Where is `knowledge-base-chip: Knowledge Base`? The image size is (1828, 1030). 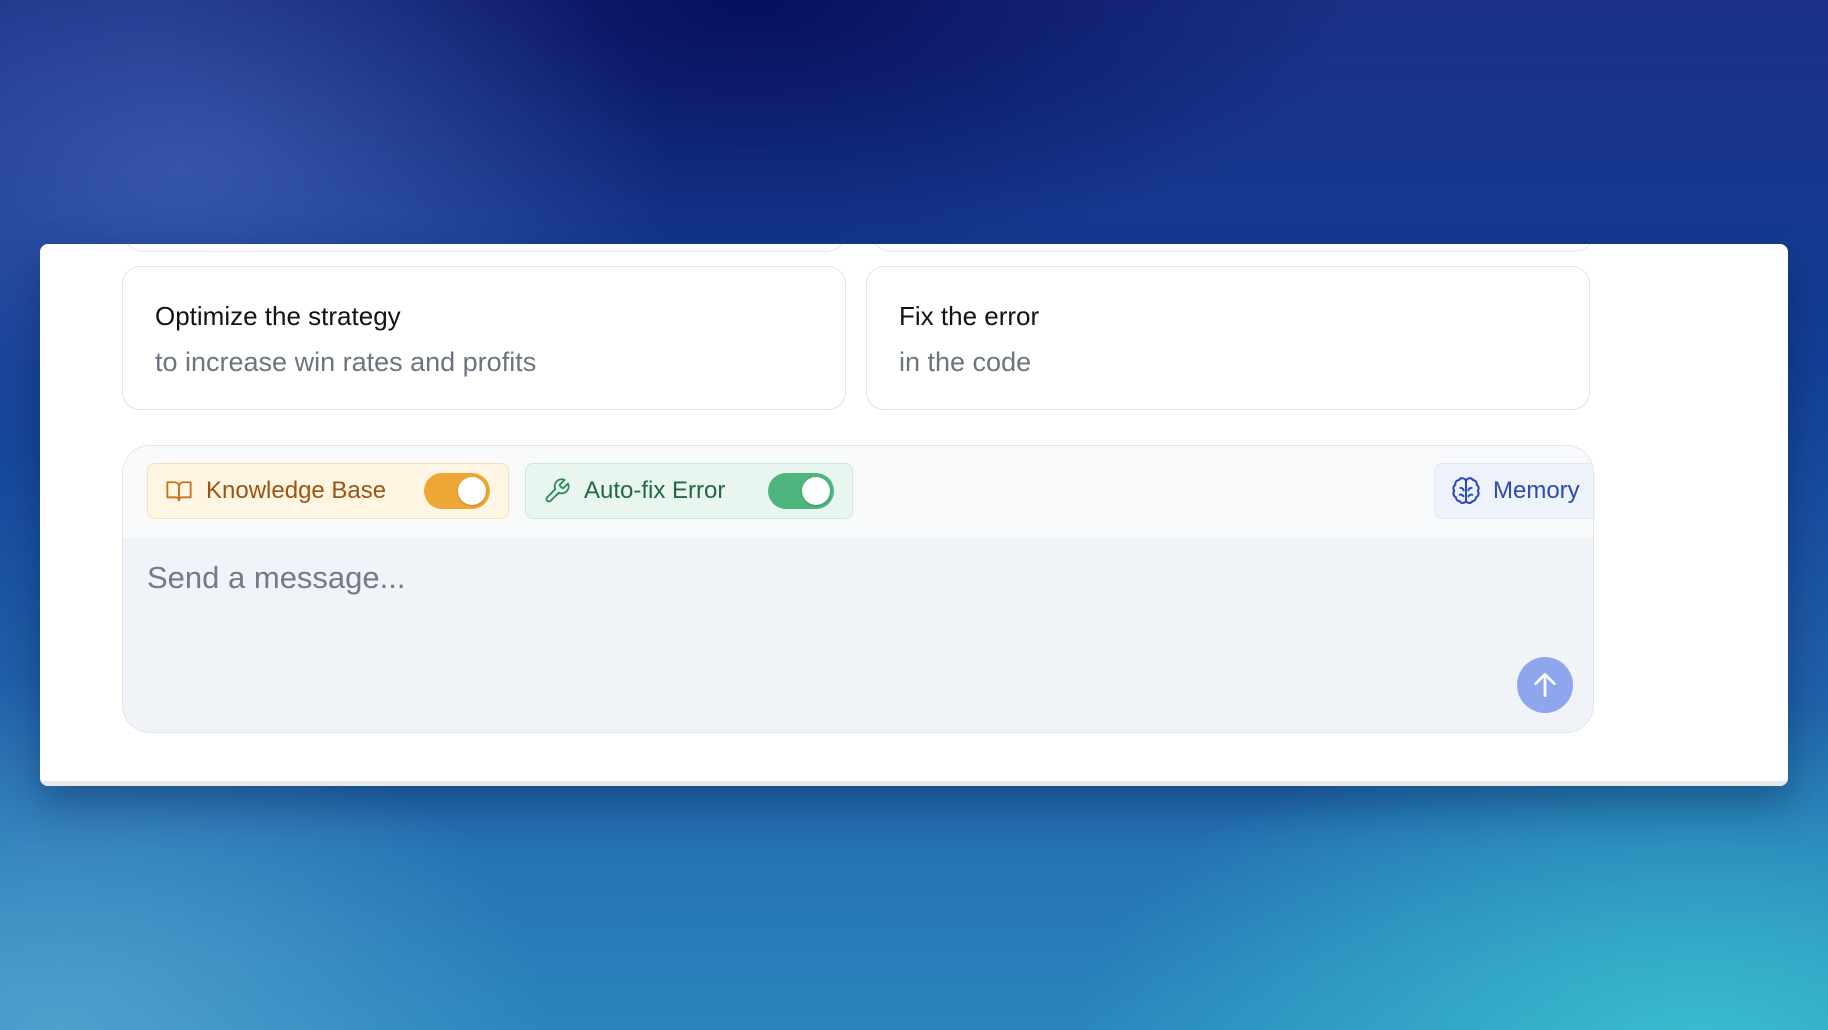
knowledge-base-chip: Knowledge Base is located at coordinates (328, 491).